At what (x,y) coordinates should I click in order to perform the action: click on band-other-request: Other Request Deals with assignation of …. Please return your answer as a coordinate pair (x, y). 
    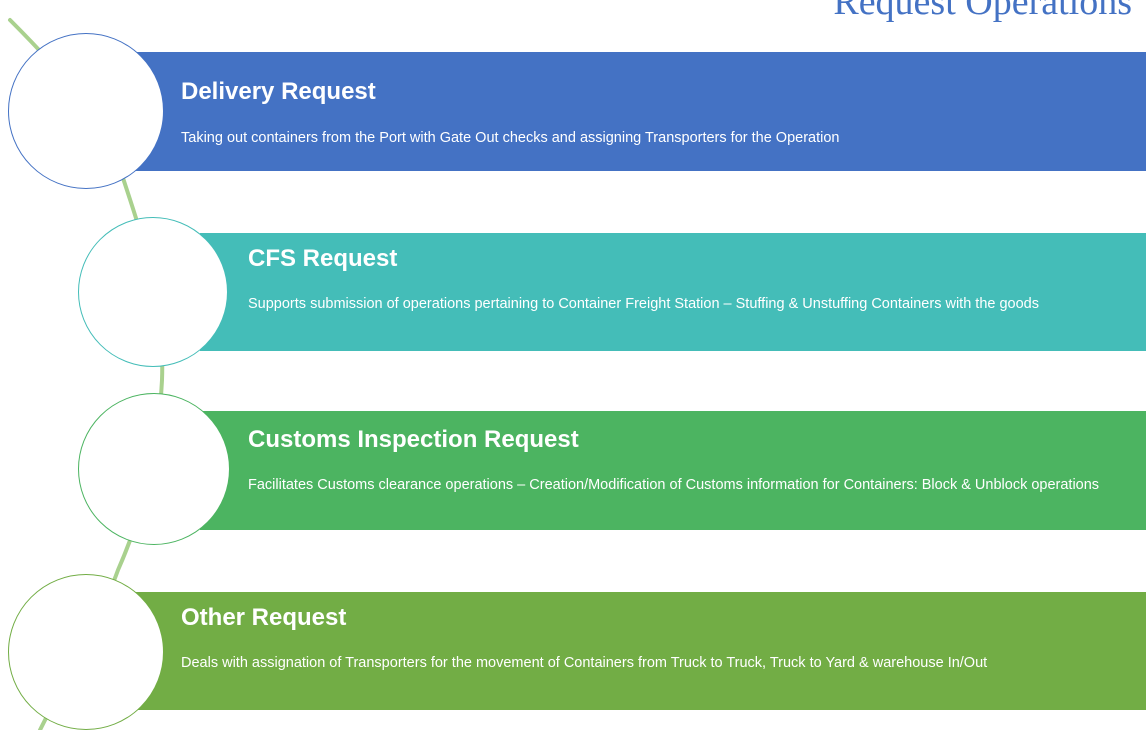
    Looking at the image, I should click on (639, 651).